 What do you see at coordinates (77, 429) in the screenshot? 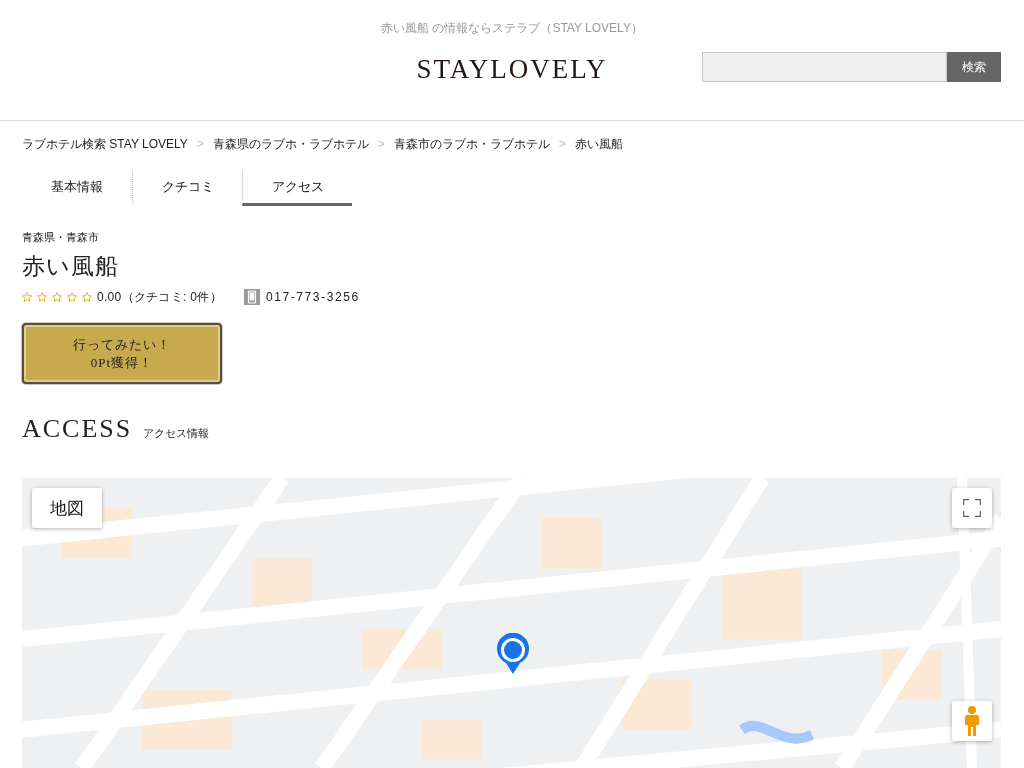
I see `section-title: ACCESS` at bounding box center [77, 429].